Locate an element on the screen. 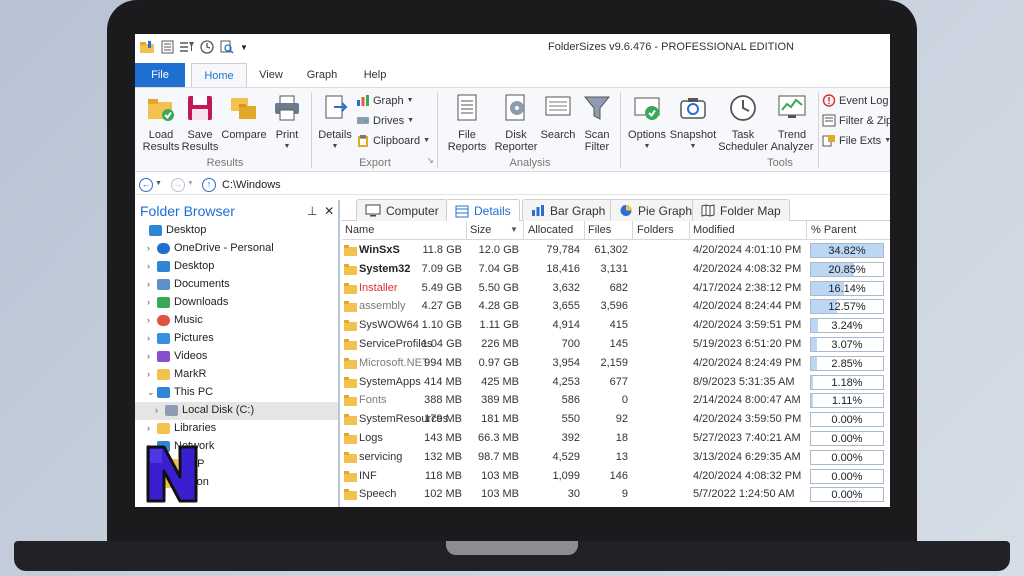  column-header-size: Size is located at coordinates (480, 230).